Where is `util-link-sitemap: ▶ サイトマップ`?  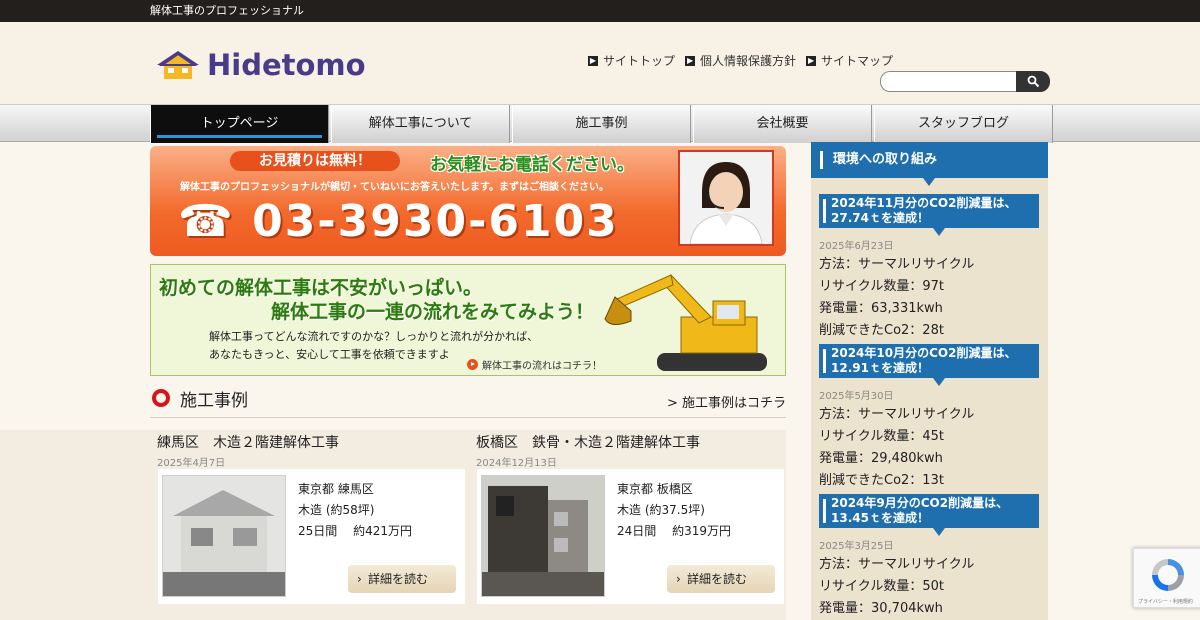 util-link-sitemap: ▶ サイトマップ is located at coordinates (849, 60).